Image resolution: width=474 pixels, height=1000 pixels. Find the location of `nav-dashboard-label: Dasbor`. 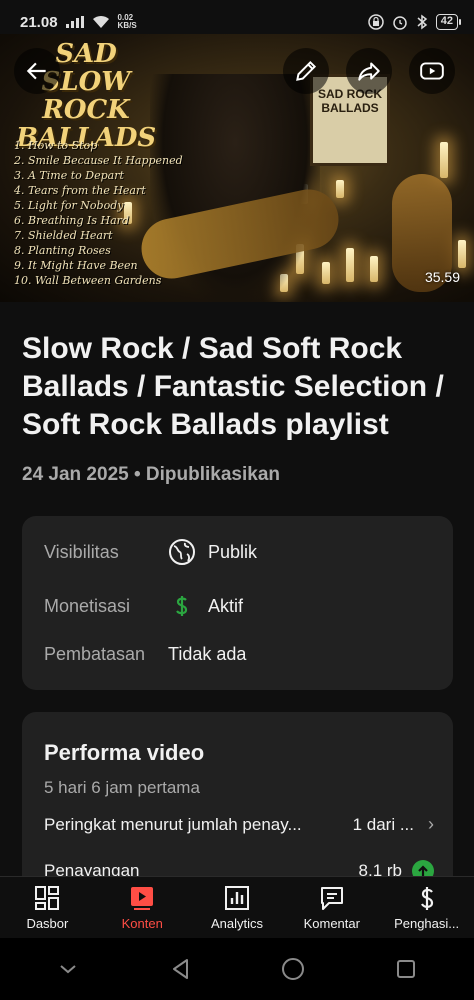

nav-dashboard-label: Dasbor is located at coordinates (47, 923).